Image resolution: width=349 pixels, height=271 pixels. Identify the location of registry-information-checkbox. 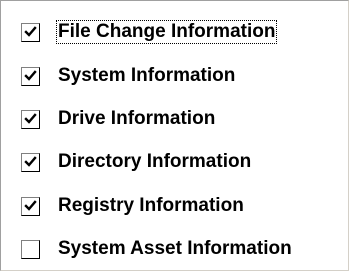
(30, 206).